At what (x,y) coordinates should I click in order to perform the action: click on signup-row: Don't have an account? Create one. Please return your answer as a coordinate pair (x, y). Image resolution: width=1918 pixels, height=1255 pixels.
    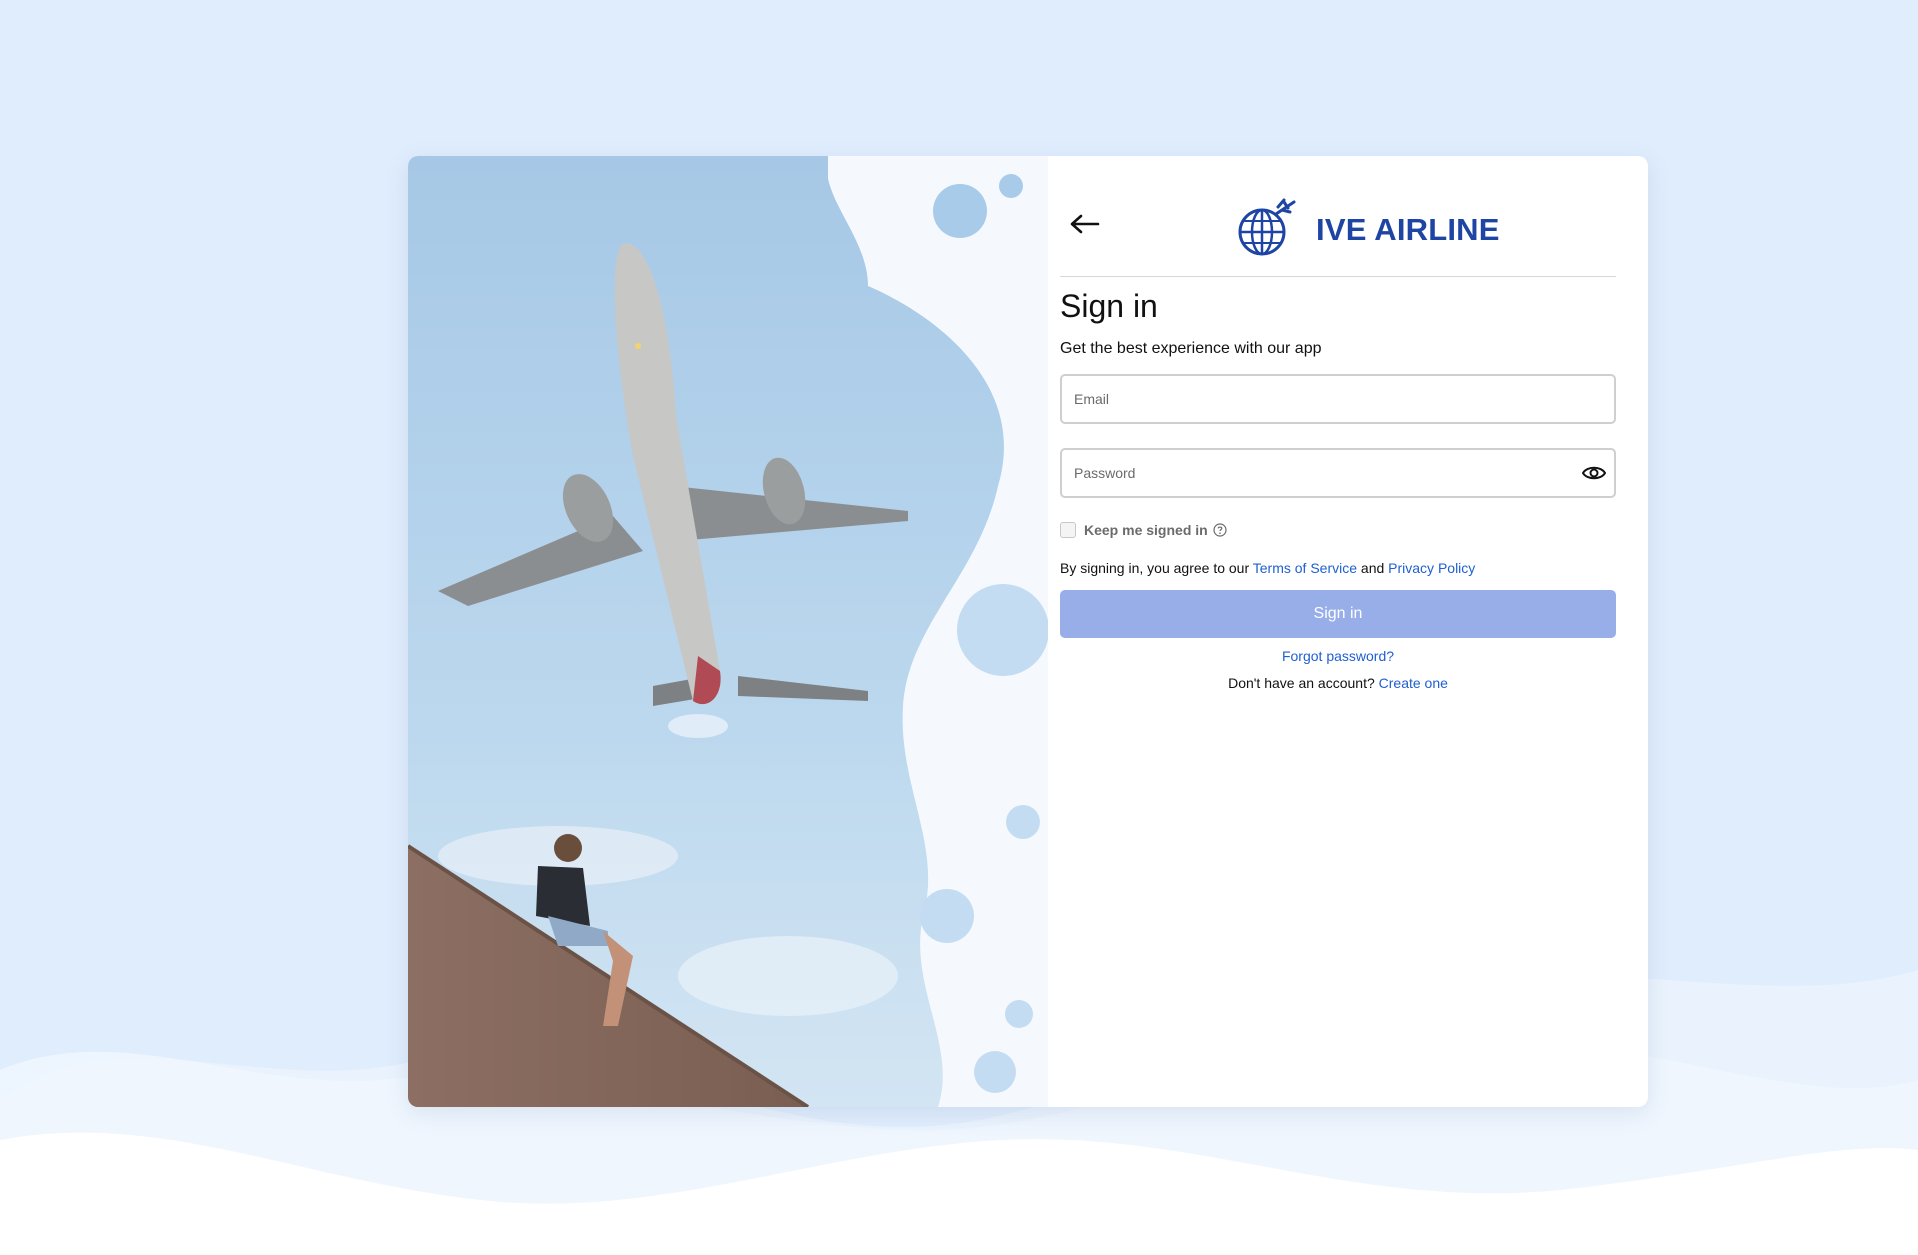
    Looking at the image, I should click on (1338, 683).